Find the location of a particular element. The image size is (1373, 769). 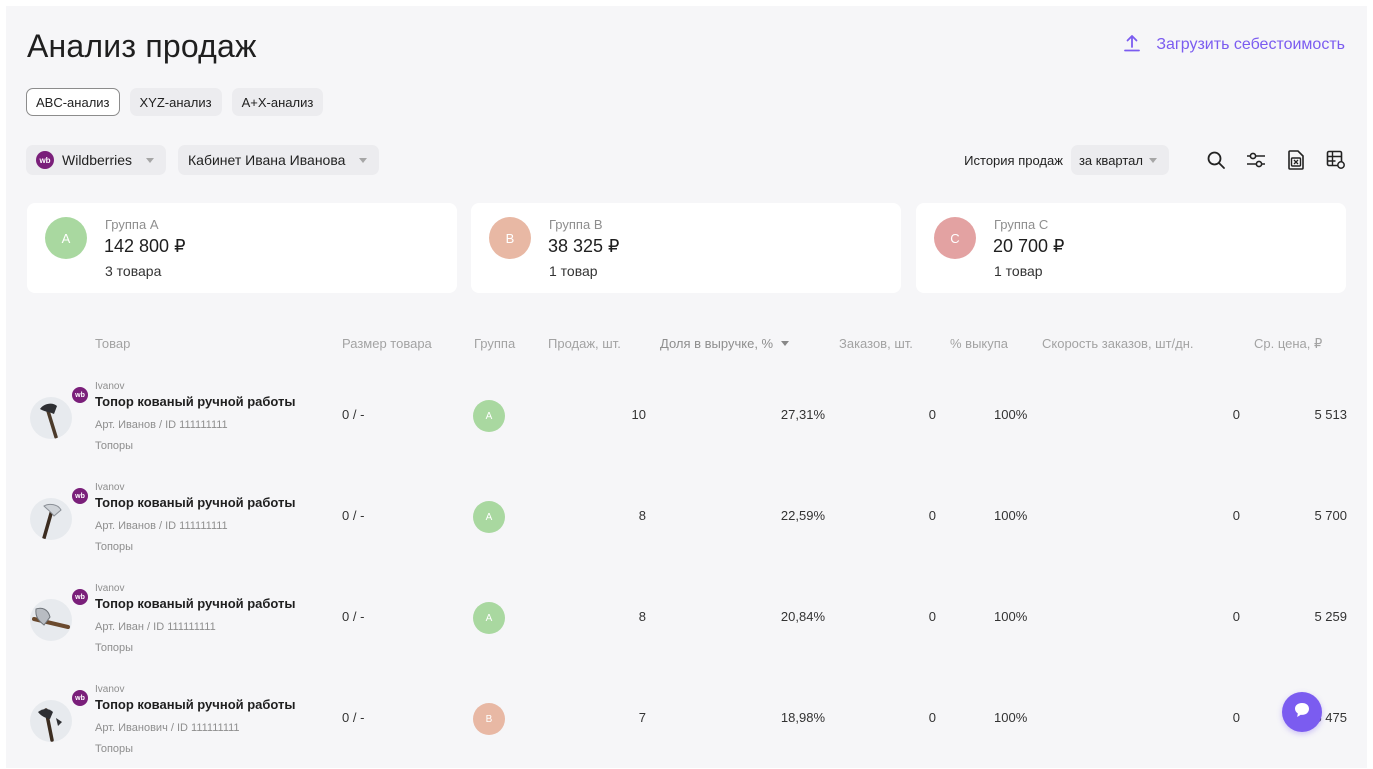

filters-bar: wb Wildberries Кабинет Ивана Иванова is located at coordinates (203, 160).